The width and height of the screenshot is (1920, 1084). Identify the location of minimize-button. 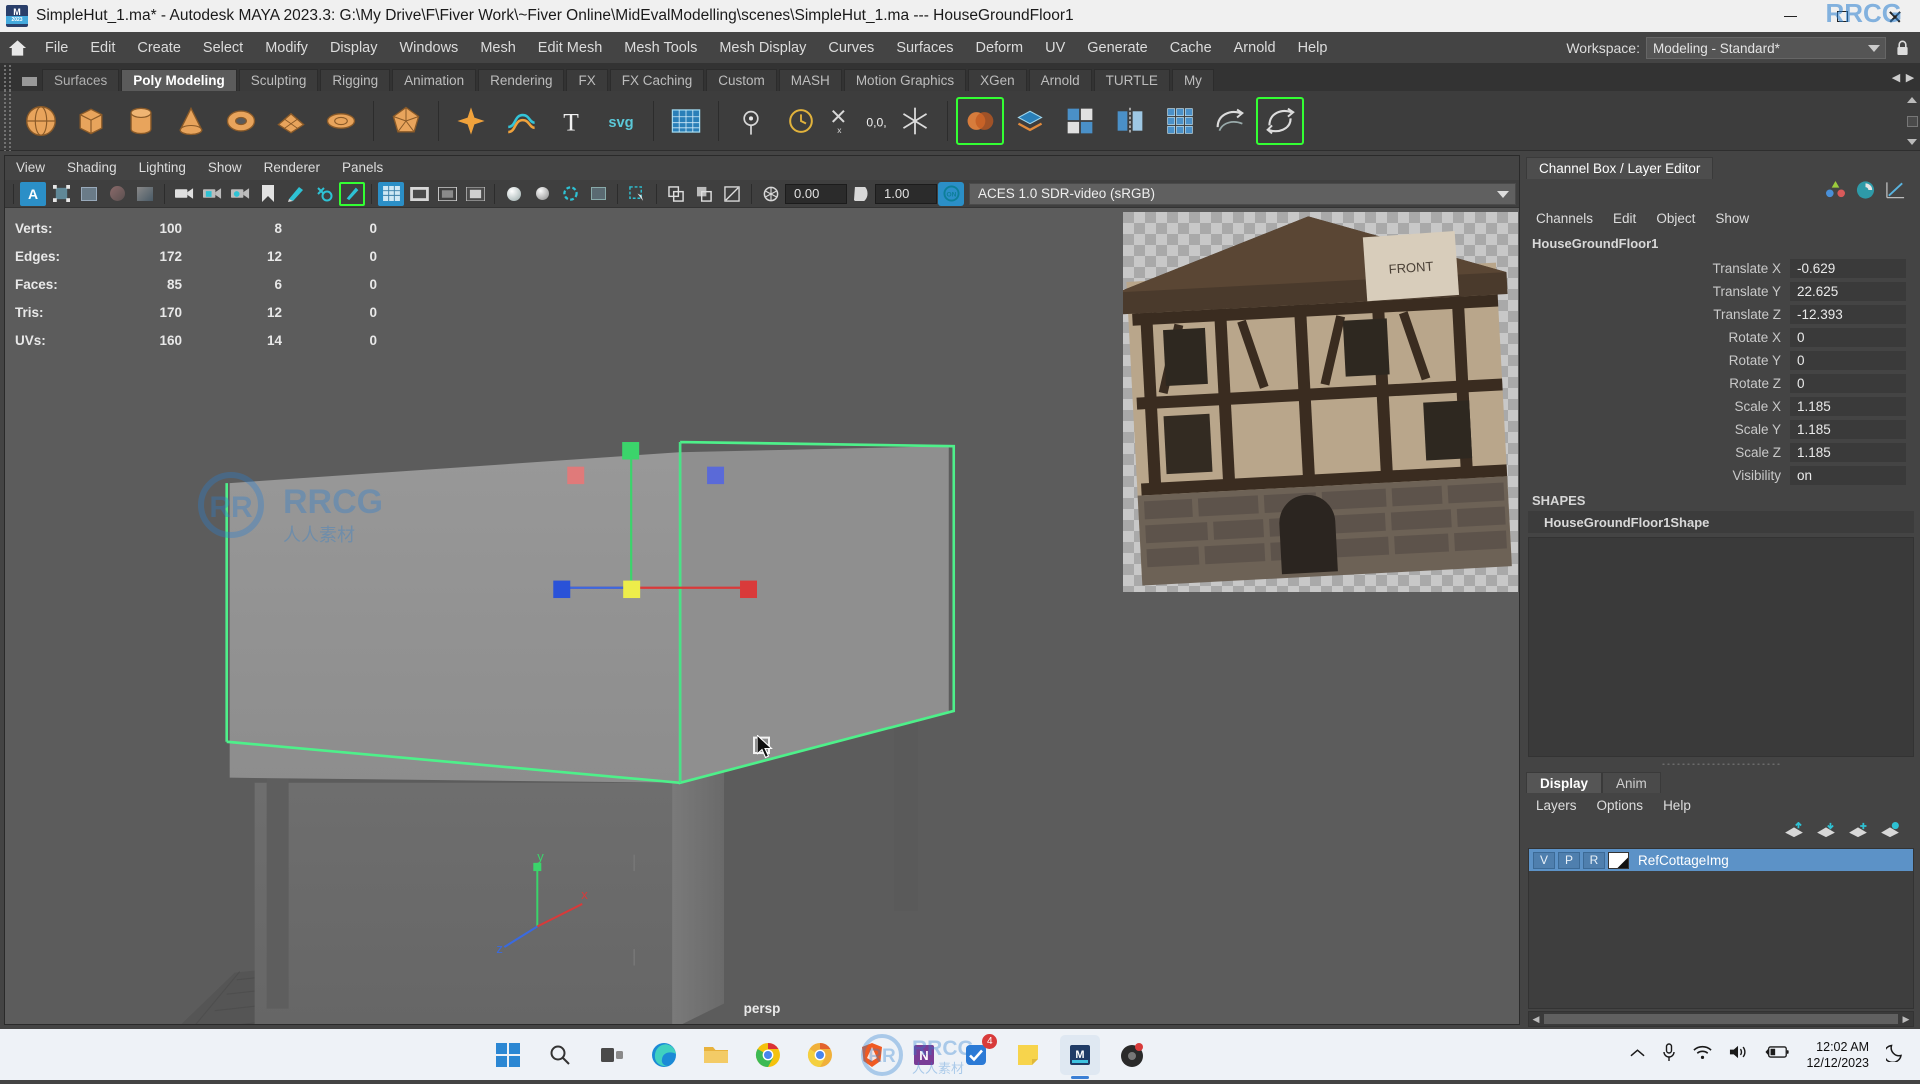
(1790, 16).